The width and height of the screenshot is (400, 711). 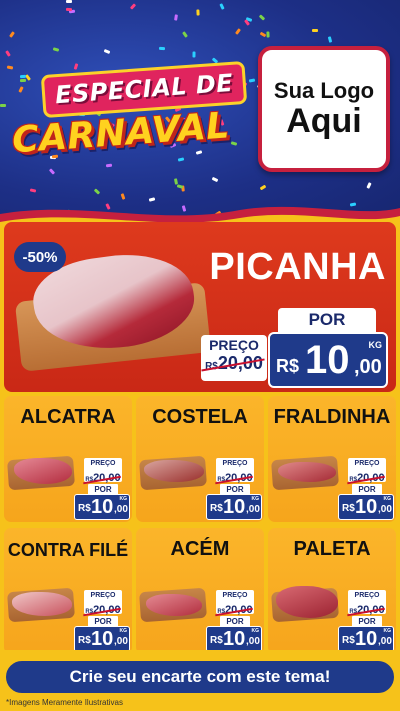 I want to click on product-card: COSTELA PREÇOR$20,00POR R$10,00 KG, so click(x=200, y=459).